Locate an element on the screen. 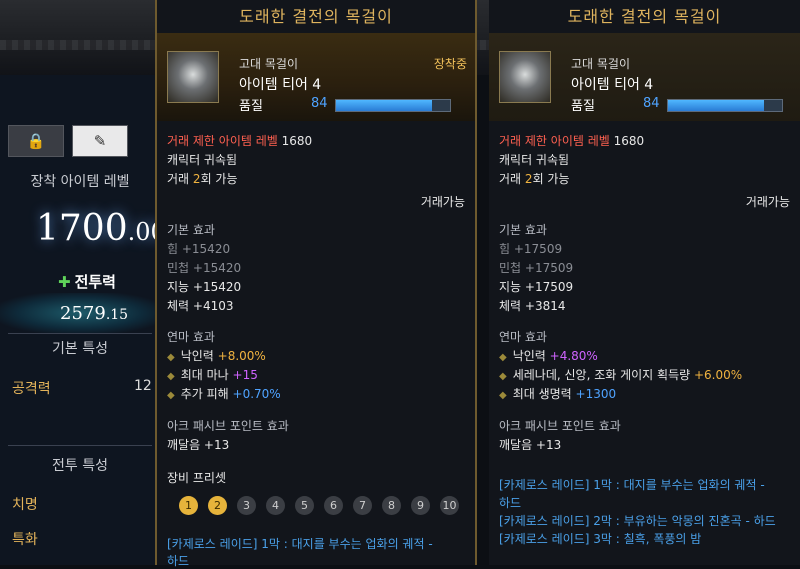  preset-slot: 9 is located at coordinates (420, 505).